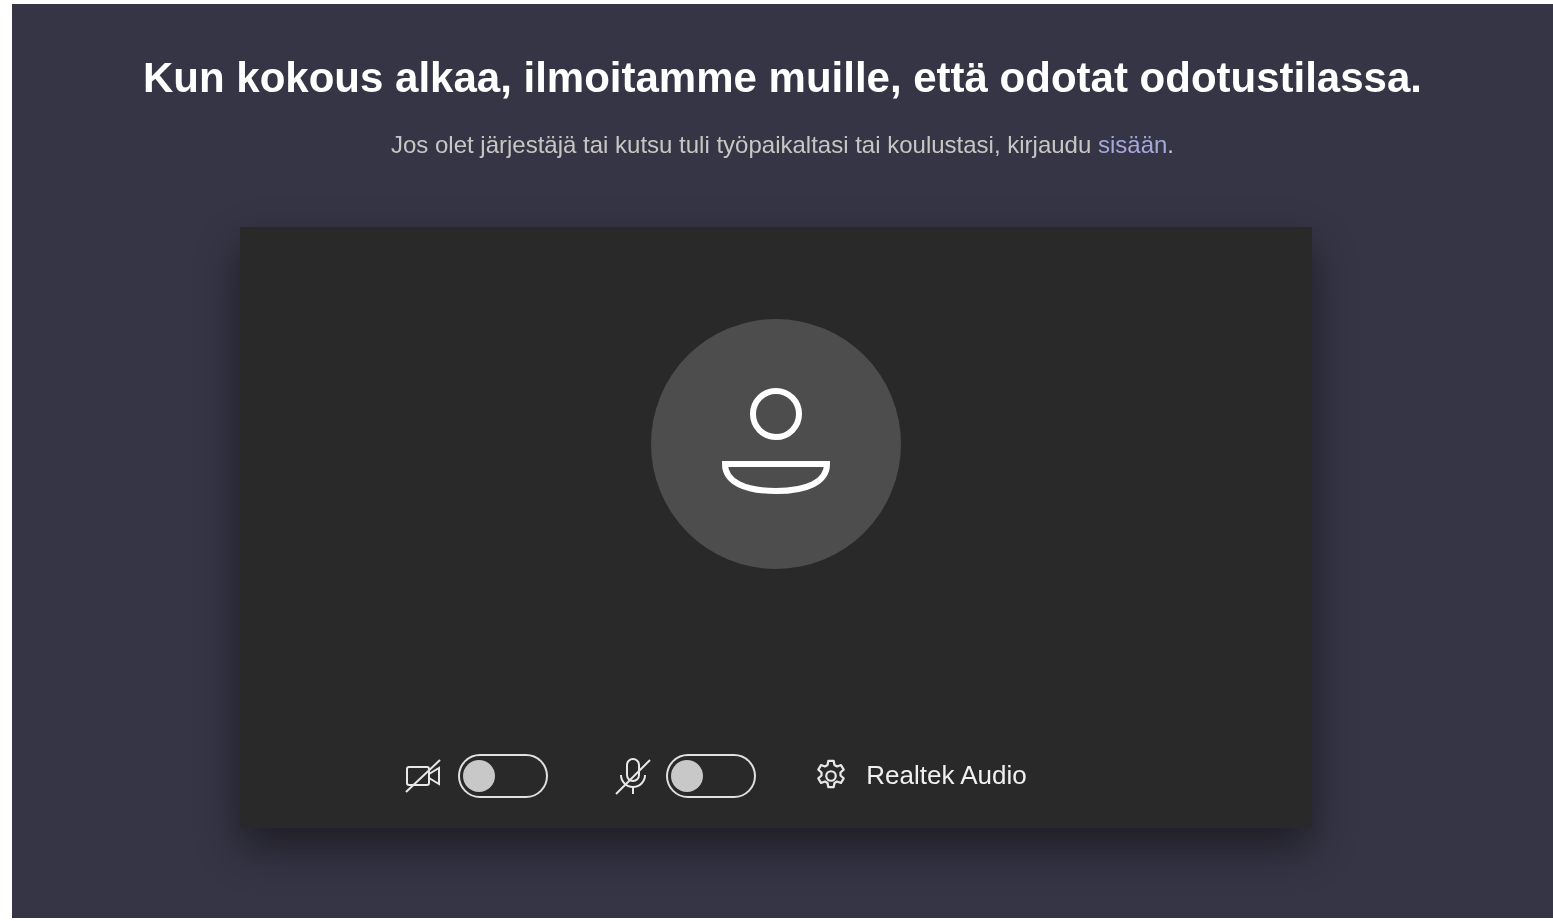  Describe the element at coordinates (633, 775) in the screenshot. I see `microphone-off-icon` at that location.